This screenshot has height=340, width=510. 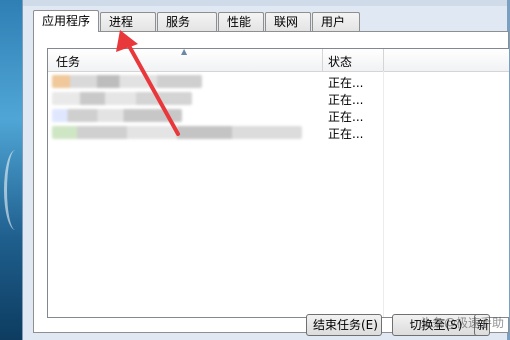 I want to click on tab-strip: 应用程序 进程 服务 性能 联网 用户, so click(x=197, y=21).